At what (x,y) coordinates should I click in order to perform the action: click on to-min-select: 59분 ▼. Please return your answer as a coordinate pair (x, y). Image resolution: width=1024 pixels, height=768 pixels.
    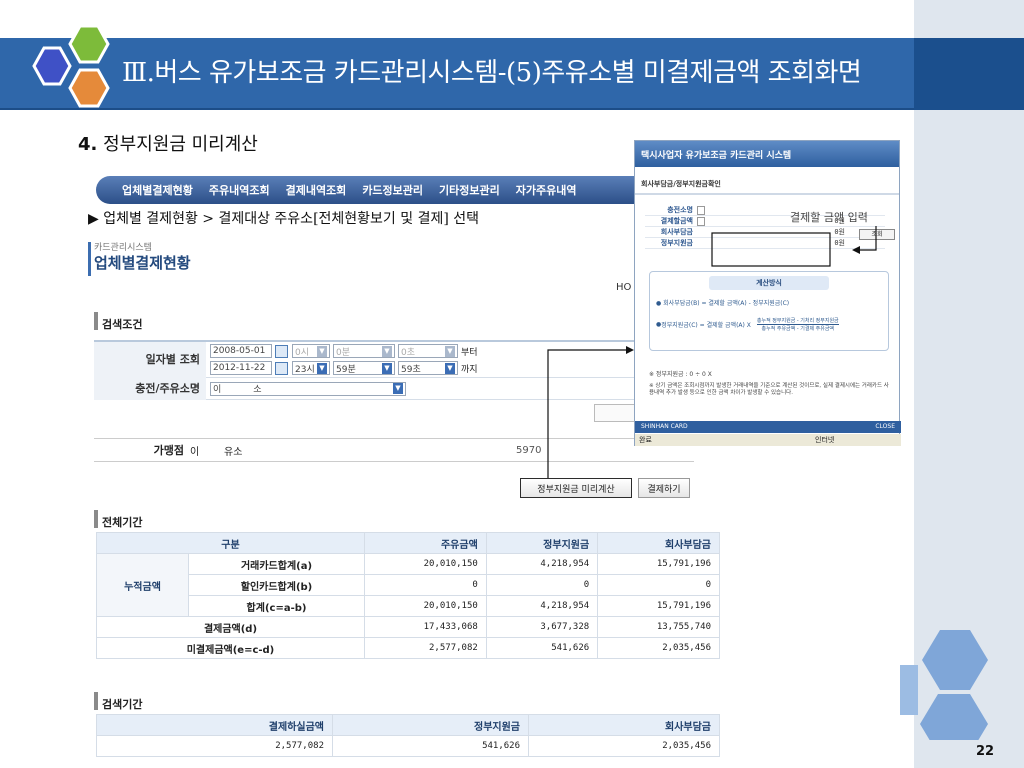
    Looking at the image, I should click on (364, 368).